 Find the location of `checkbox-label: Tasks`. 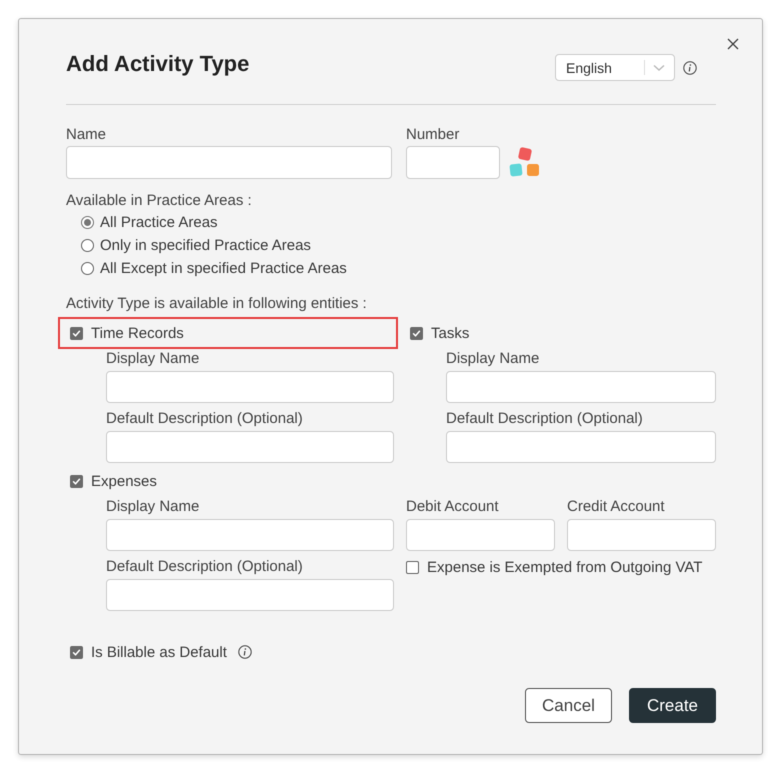

checkbox-label: Tasks is located at coordinates (450, 333).